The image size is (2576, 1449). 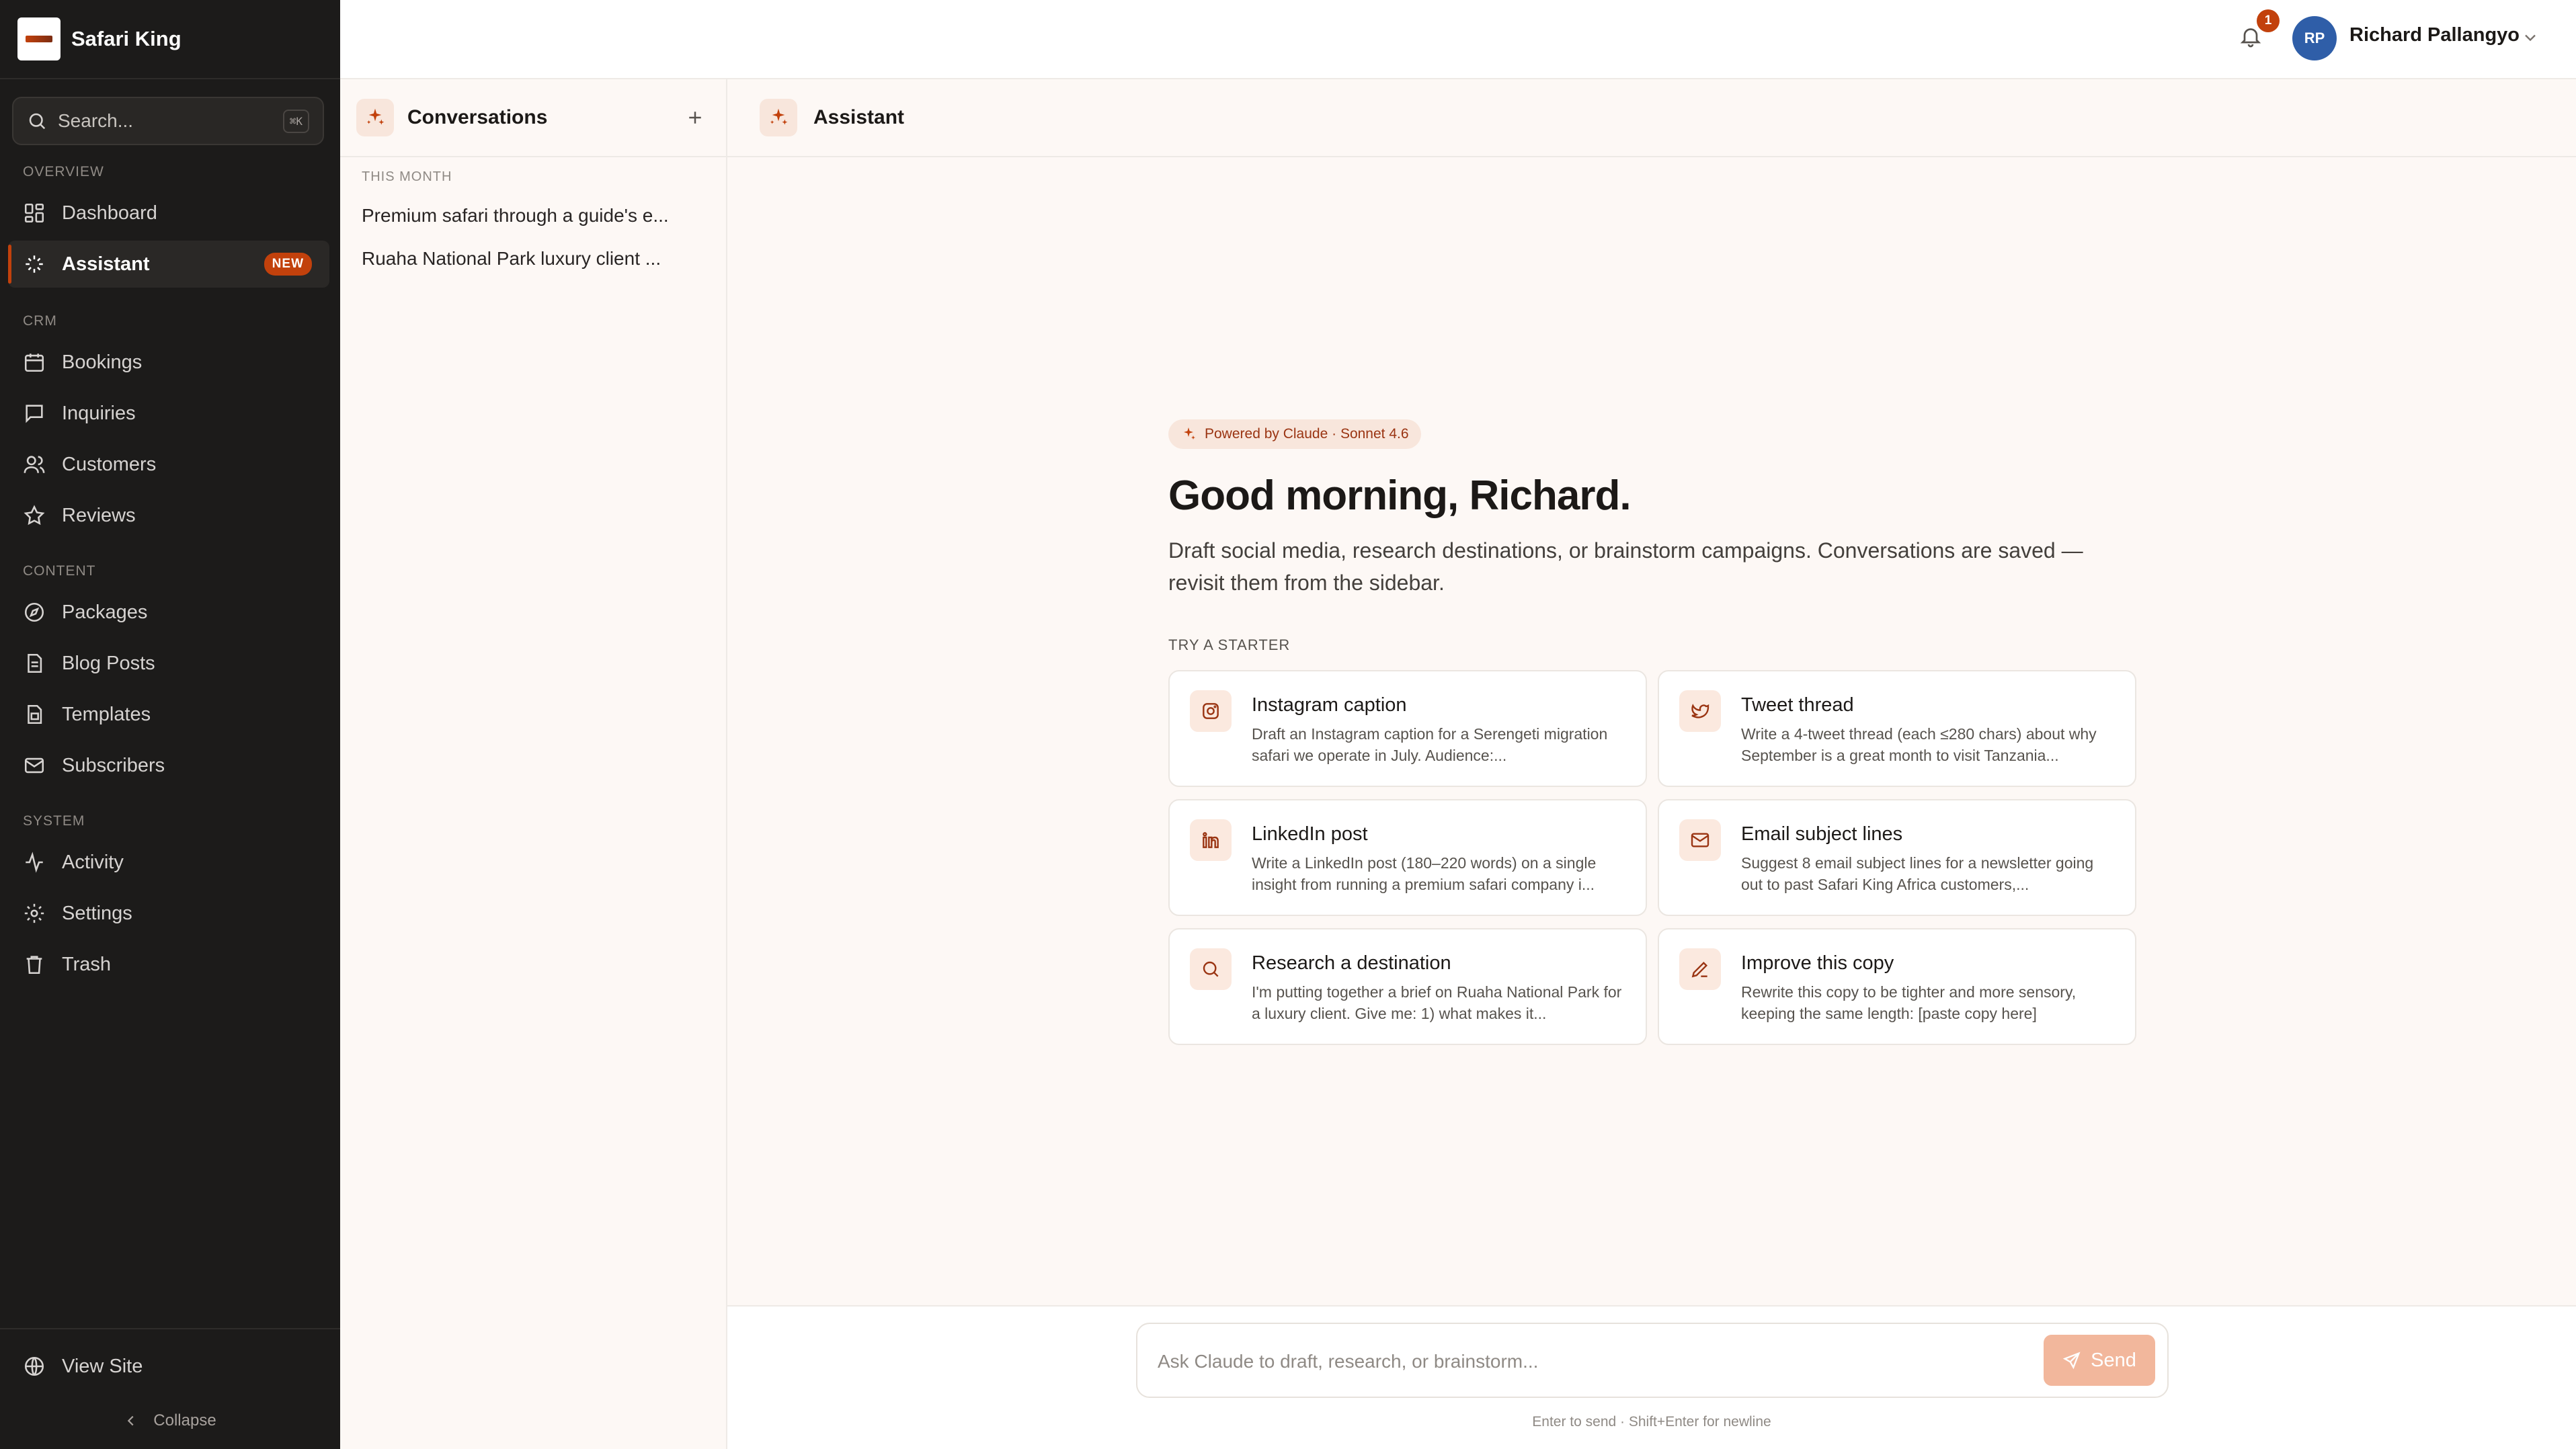 What do you see at coordinates (34, 862) in the screenshot?
I see `activity-icon` at bounding box center [34, 862].